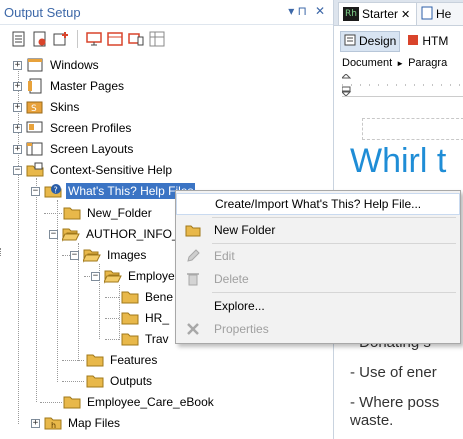 Image resolution: width=463 pixels, height=439 pixels. I want to click on tree-item-screen-profiles: + Screen Profiles, so click(73, 128).